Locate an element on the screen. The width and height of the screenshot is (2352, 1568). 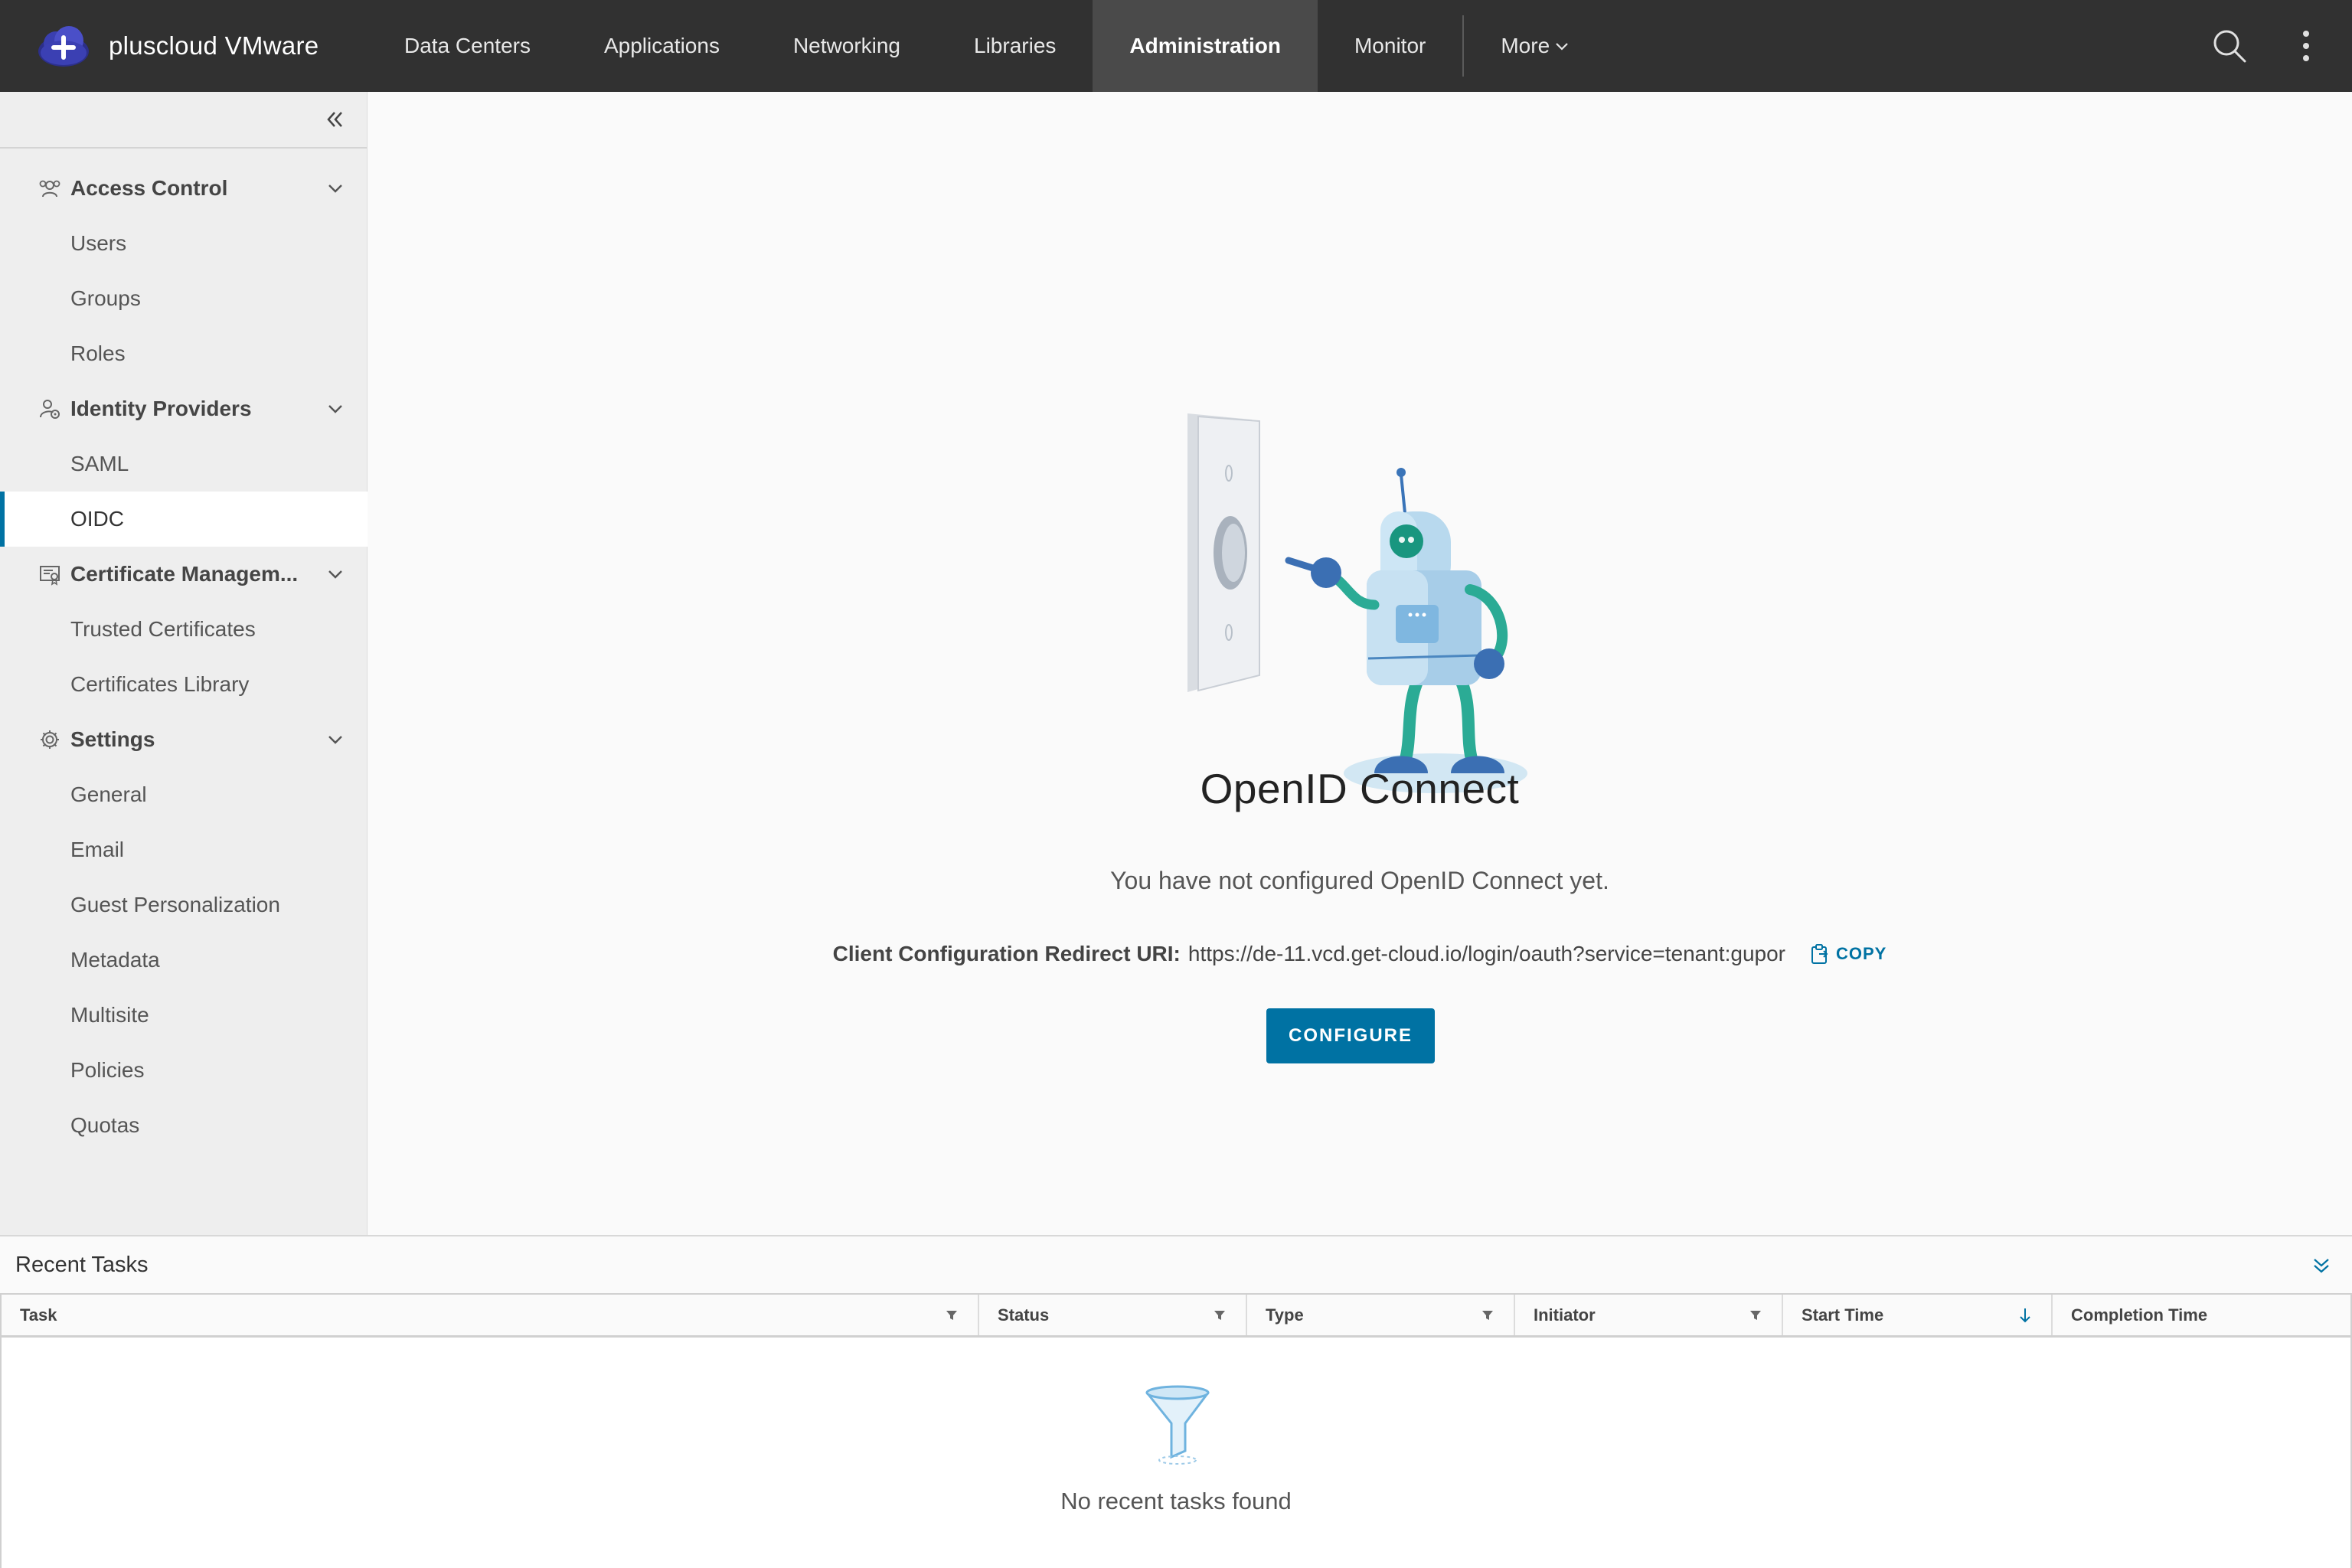
sidebar-item-general: General is located at coordinates (183, 794).